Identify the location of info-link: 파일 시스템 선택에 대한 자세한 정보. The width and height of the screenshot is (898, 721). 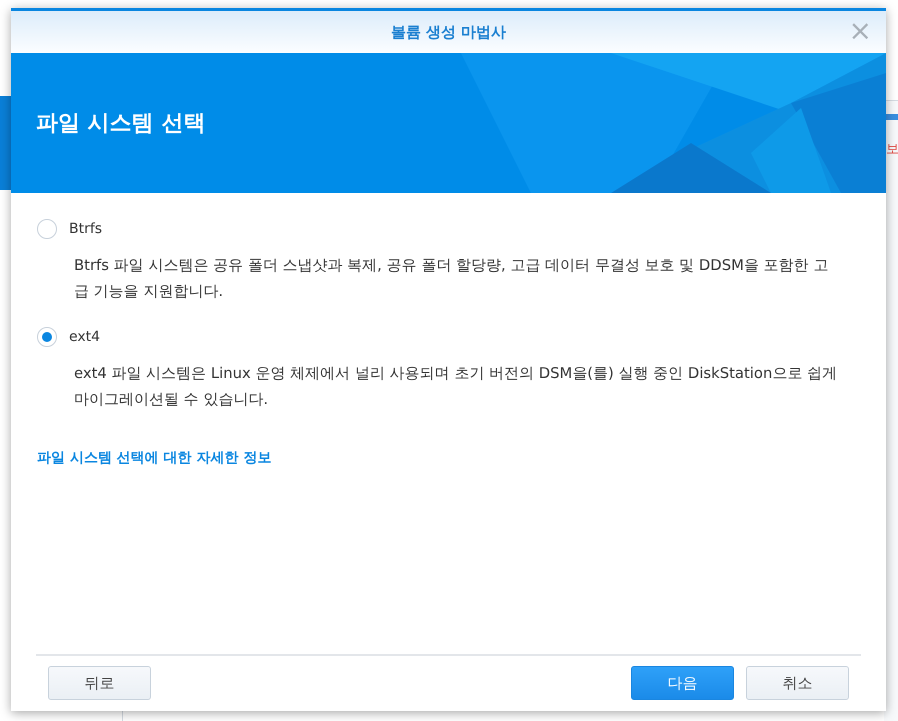
(154, 458).